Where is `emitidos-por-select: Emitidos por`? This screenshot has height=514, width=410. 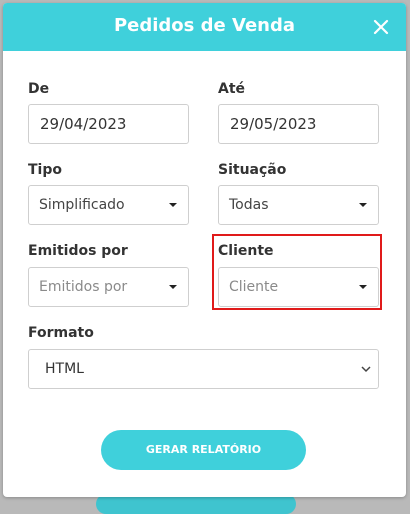
emitidos-por-select: Emitidos por is located at coordinates (108, 287).